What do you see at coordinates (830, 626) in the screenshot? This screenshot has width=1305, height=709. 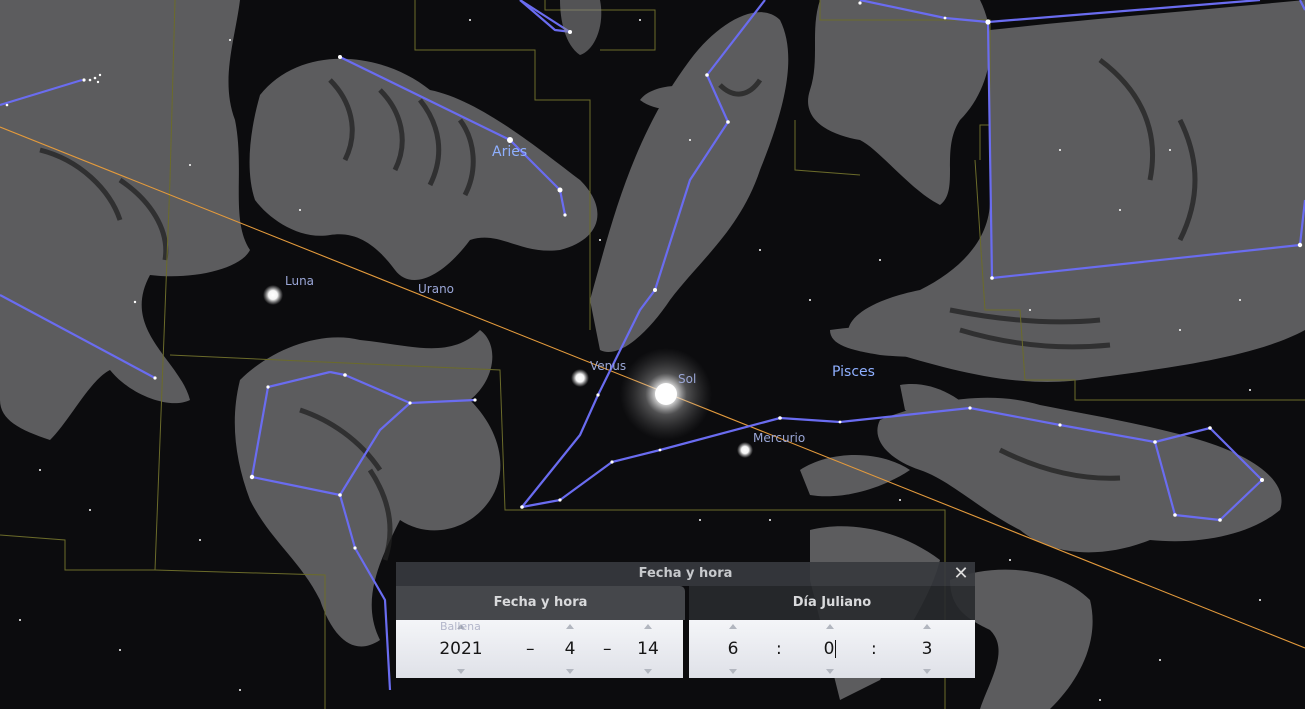 I see `minute-up-arrow-icon` at bounding box center [830, 626].